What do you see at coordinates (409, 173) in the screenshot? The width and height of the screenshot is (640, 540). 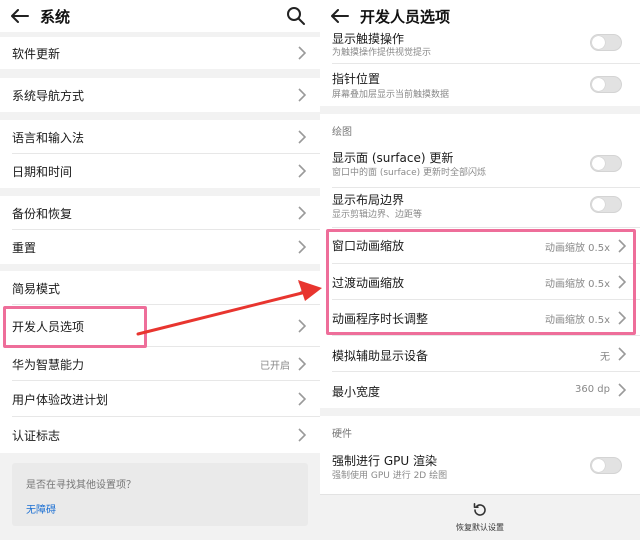 I see `setting-description: 窗口中的面 (surface) 更新时全部闪烁` at bounding box center [409, 173].